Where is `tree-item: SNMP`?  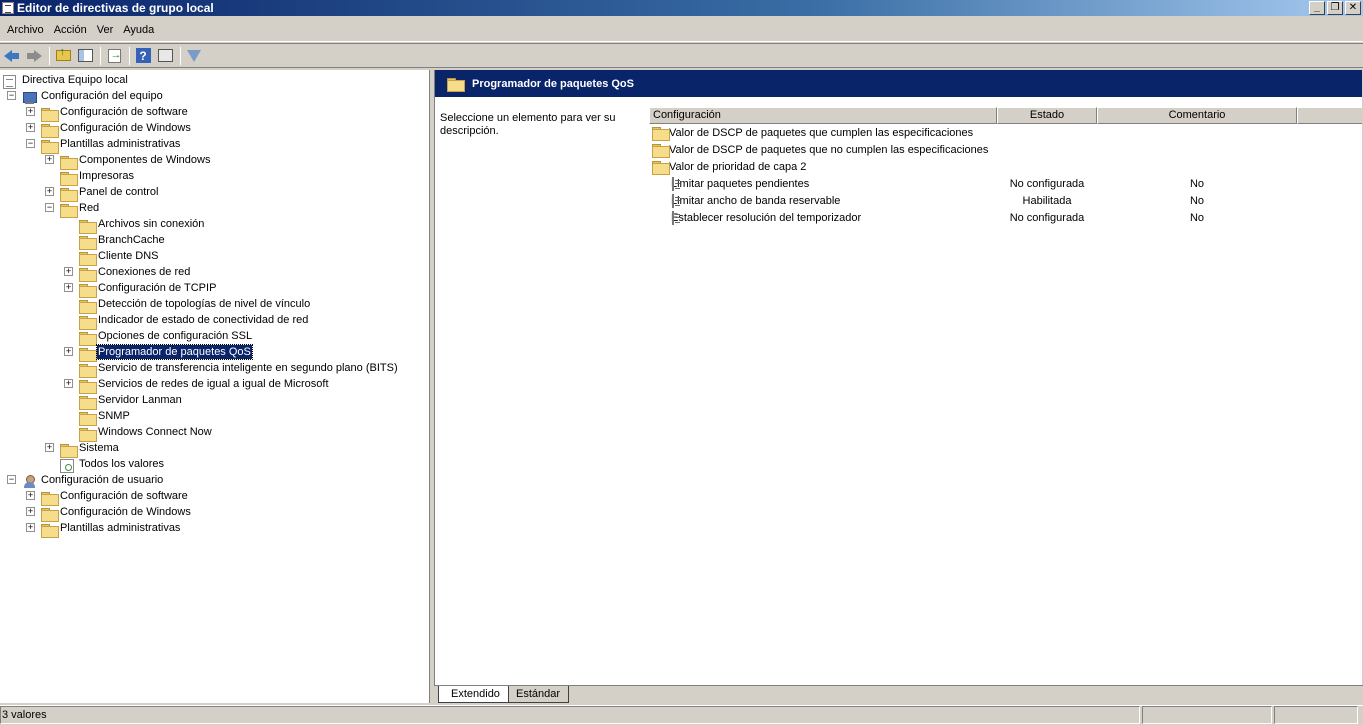
tree-item: SNMP is located at coordinates (214, 417).